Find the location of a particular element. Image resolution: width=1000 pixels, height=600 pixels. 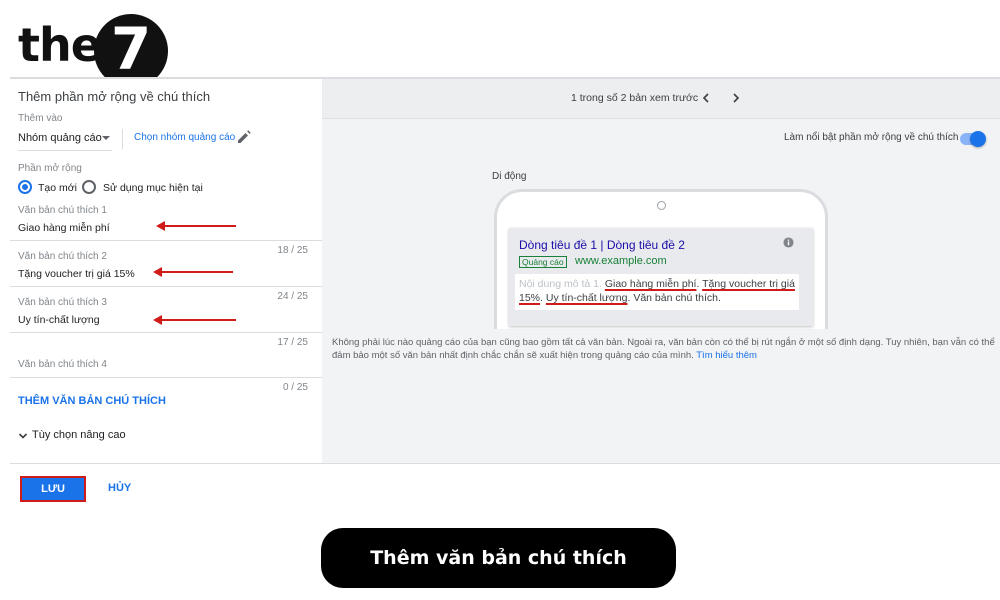

callout-value-2: Tặng voucher trị giá 15% is located at coordinates (76, 274).